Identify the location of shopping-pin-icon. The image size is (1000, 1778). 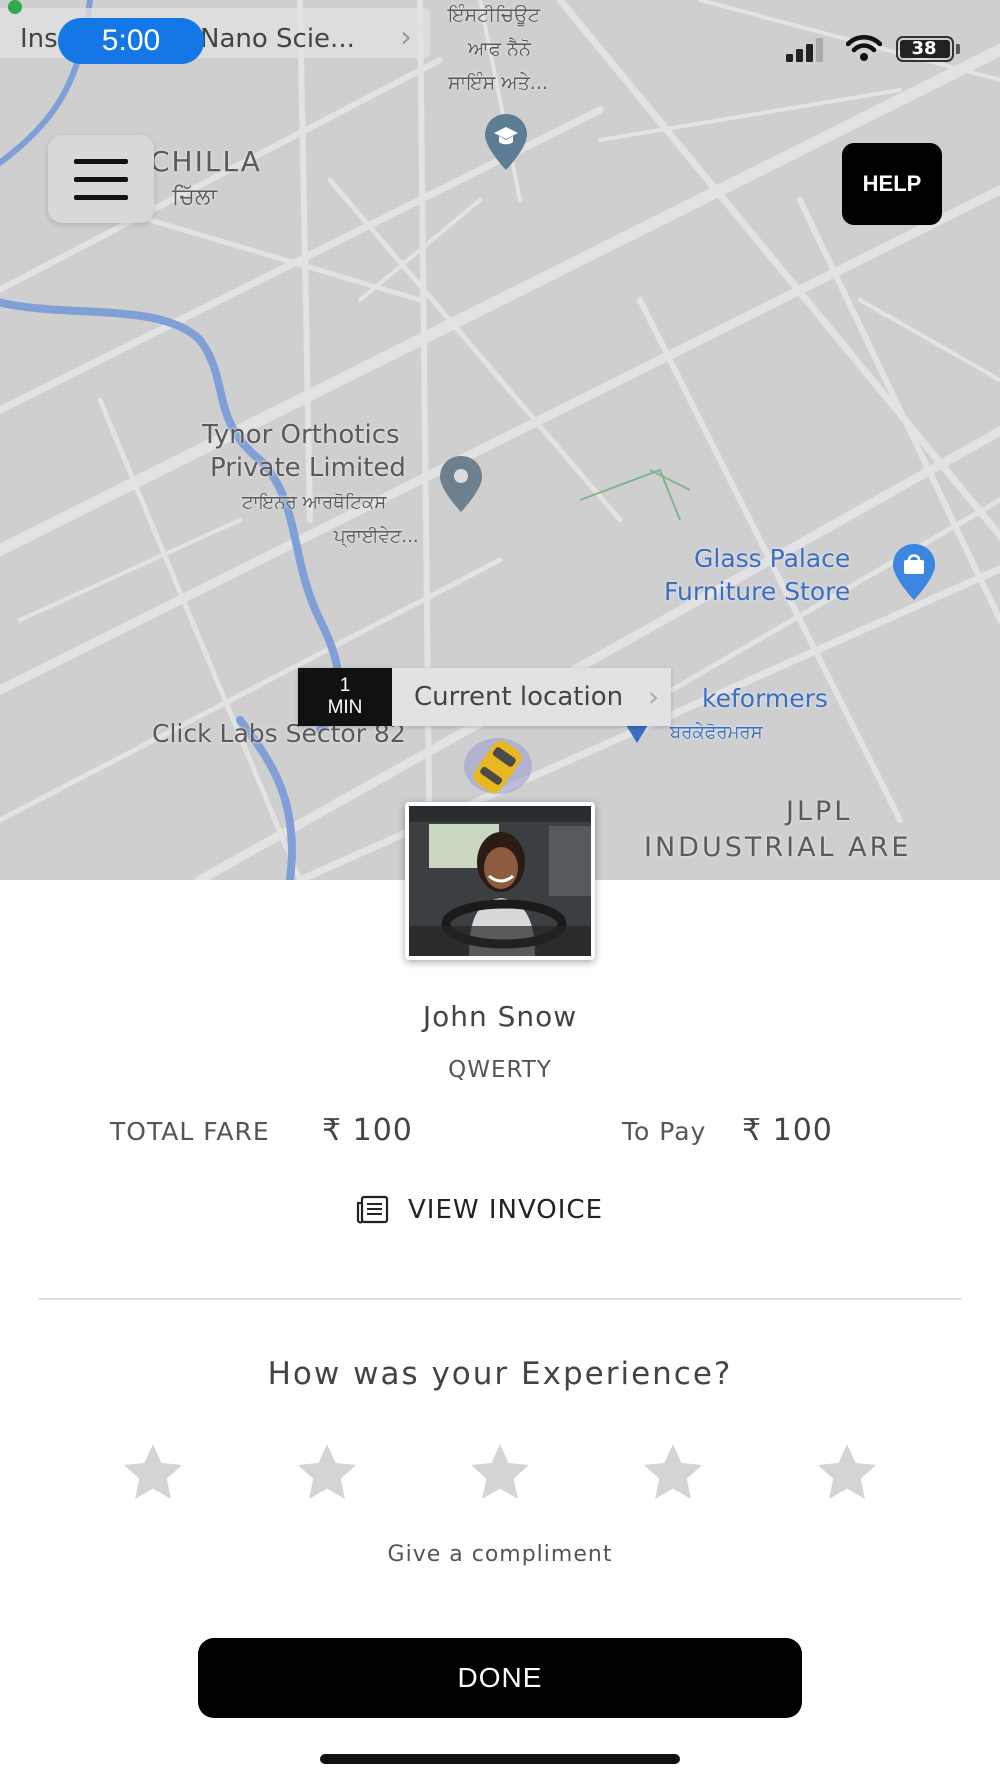
(914, 573).